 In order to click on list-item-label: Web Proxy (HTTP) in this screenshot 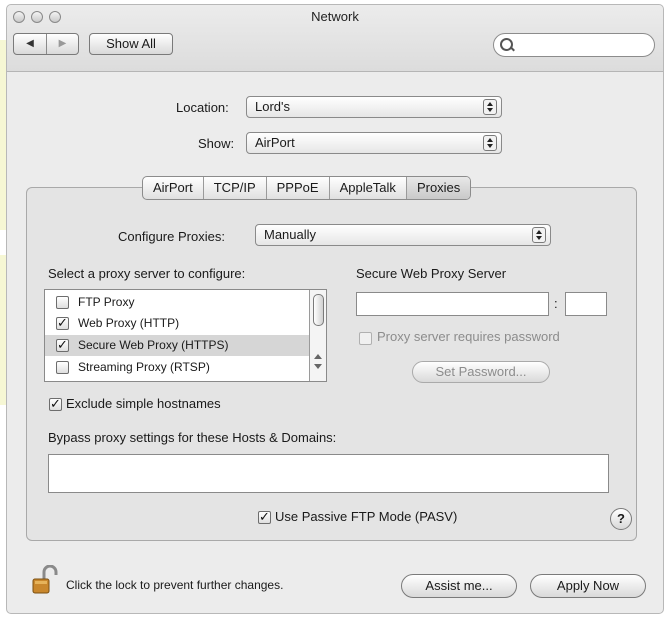, I will do `click(129, 323)`.